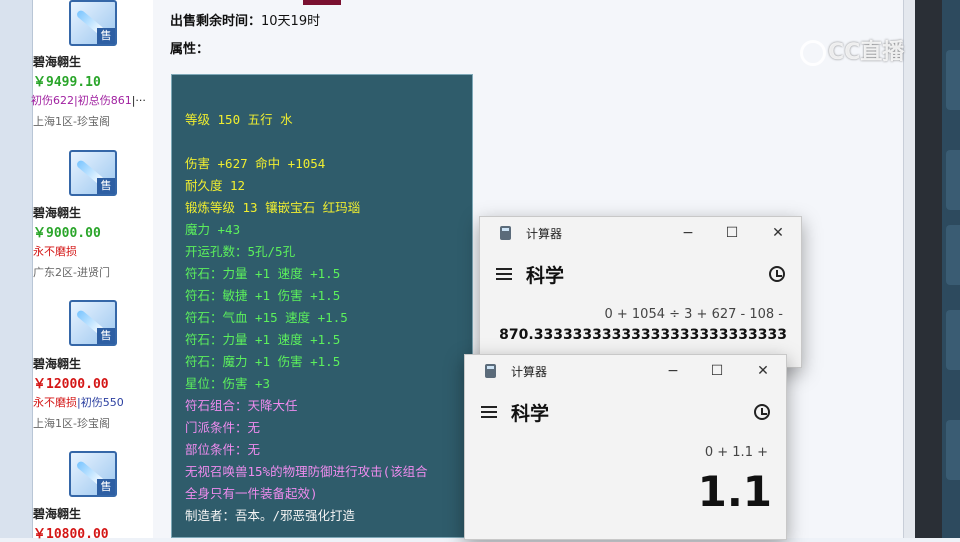 The width and height of the screenshot is (960, 542). Describe the element at coordinates (228, 383) in the screenshot. I see `attr-line: 星位：伤害 +3` at that location.